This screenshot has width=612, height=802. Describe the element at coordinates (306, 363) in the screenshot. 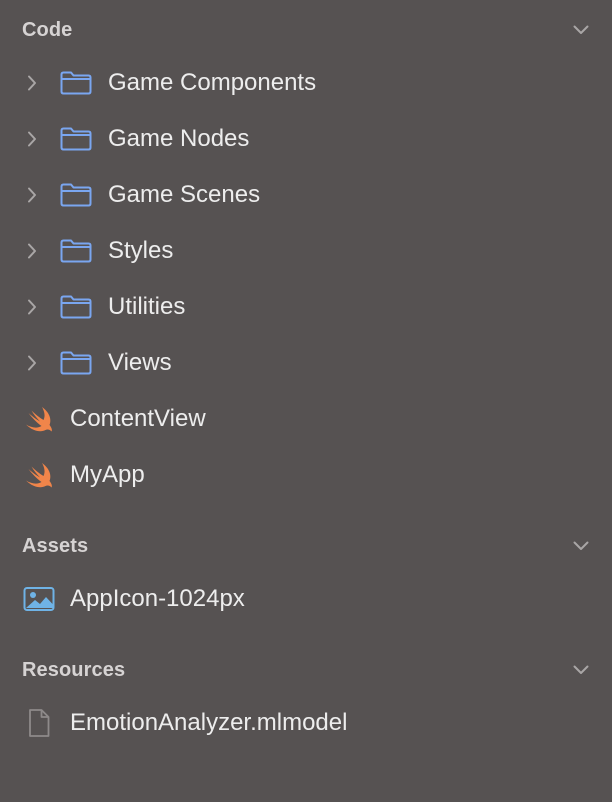

I see `folder-row-views: Views` at that location.